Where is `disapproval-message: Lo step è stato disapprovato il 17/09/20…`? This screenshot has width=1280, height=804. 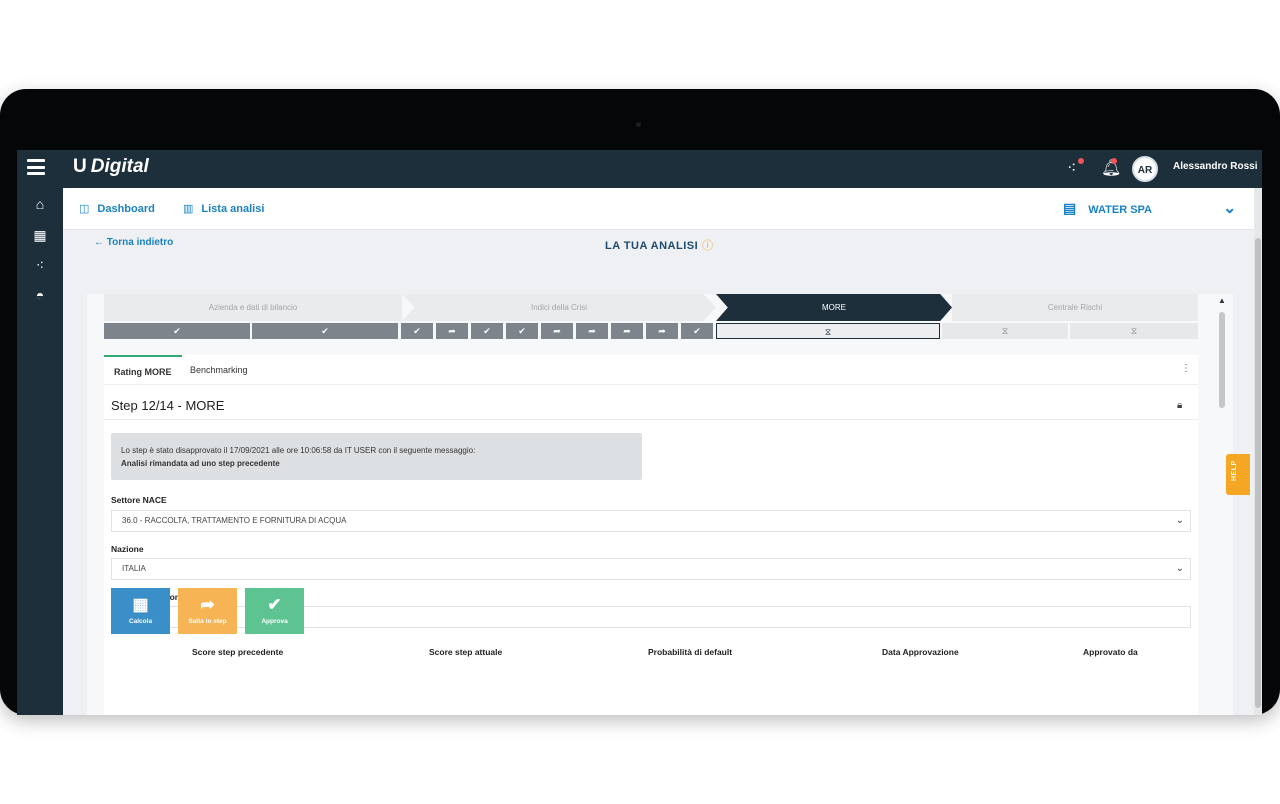
disapproval-message: Lo step è stato disapprovato il 17/09/20… is located at coordinates (376, 456).